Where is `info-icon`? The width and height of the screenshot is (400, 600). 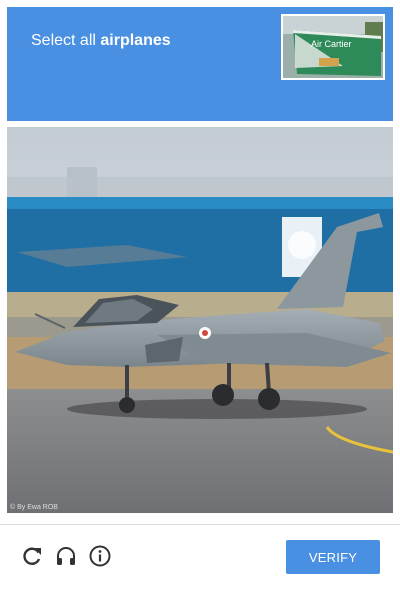 info-icon is located at coordinates (100, 556).